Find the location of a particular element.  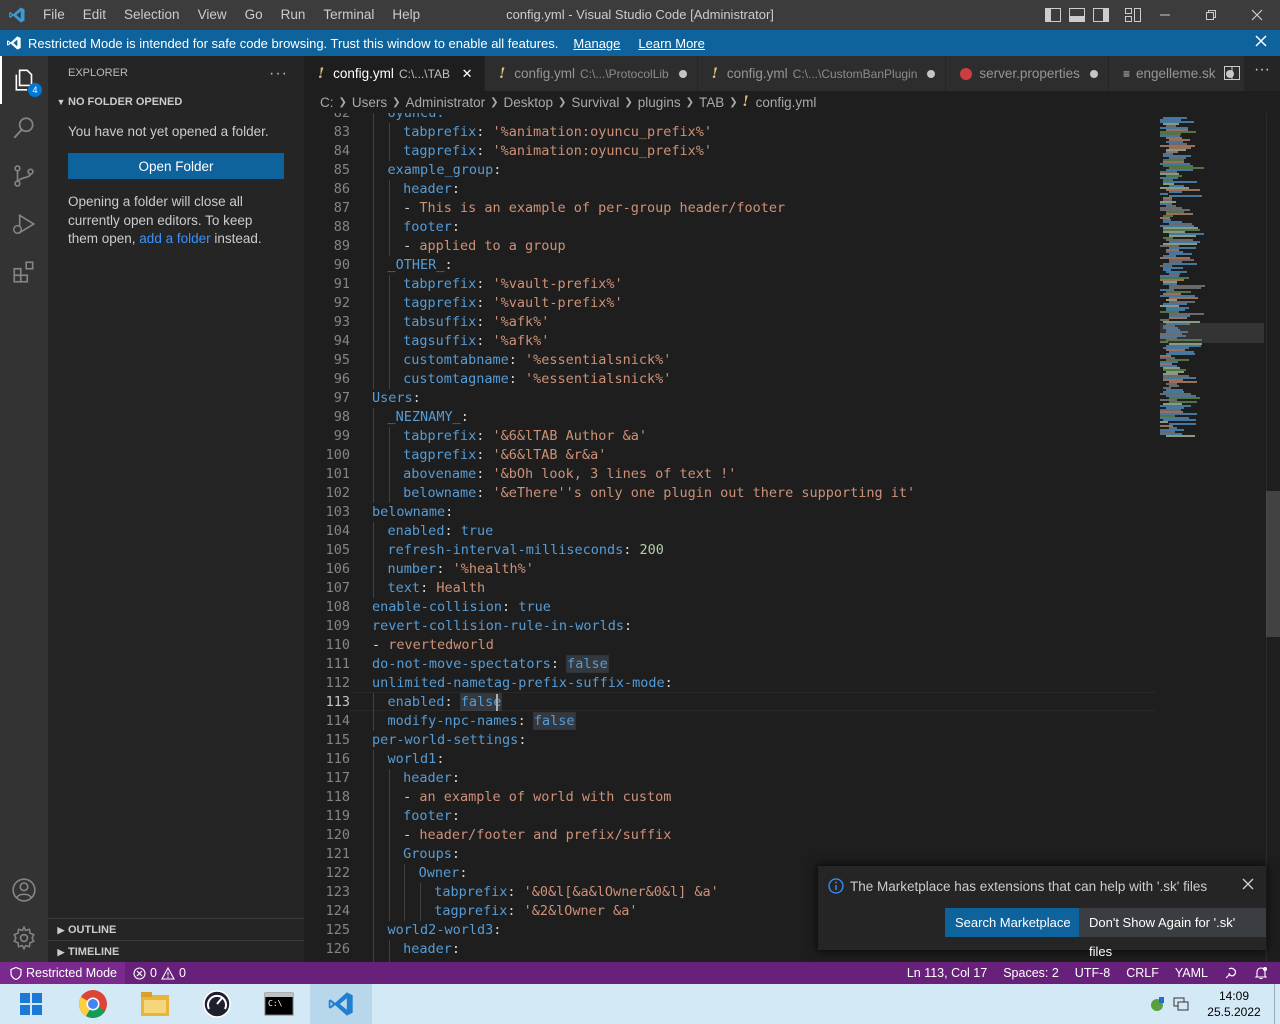

file-explorer-icon is located at coordinates (155, 1004).